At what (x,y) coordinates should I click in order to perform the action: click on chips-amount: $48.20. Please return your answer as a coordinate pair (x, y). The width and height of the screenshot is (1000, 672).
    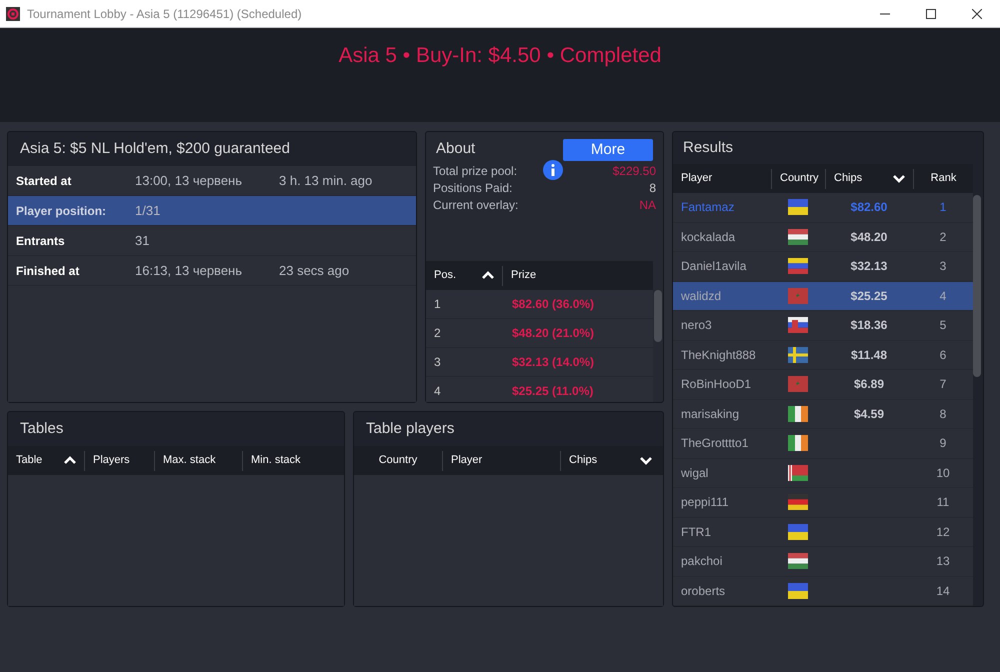
    Looking at the image, I should click on (869, 237).